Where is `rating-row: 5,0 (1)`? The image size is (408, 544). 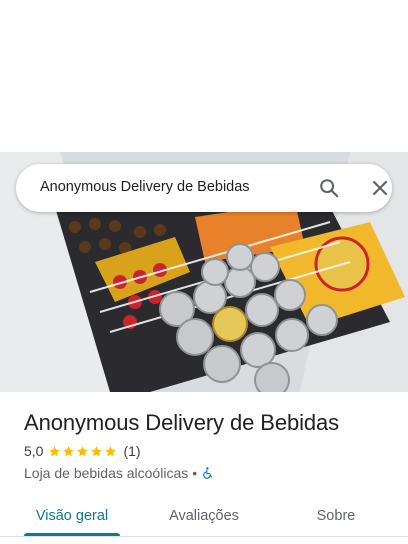 rating-row: 5,0 (1) is located at coordinates (82, 451).